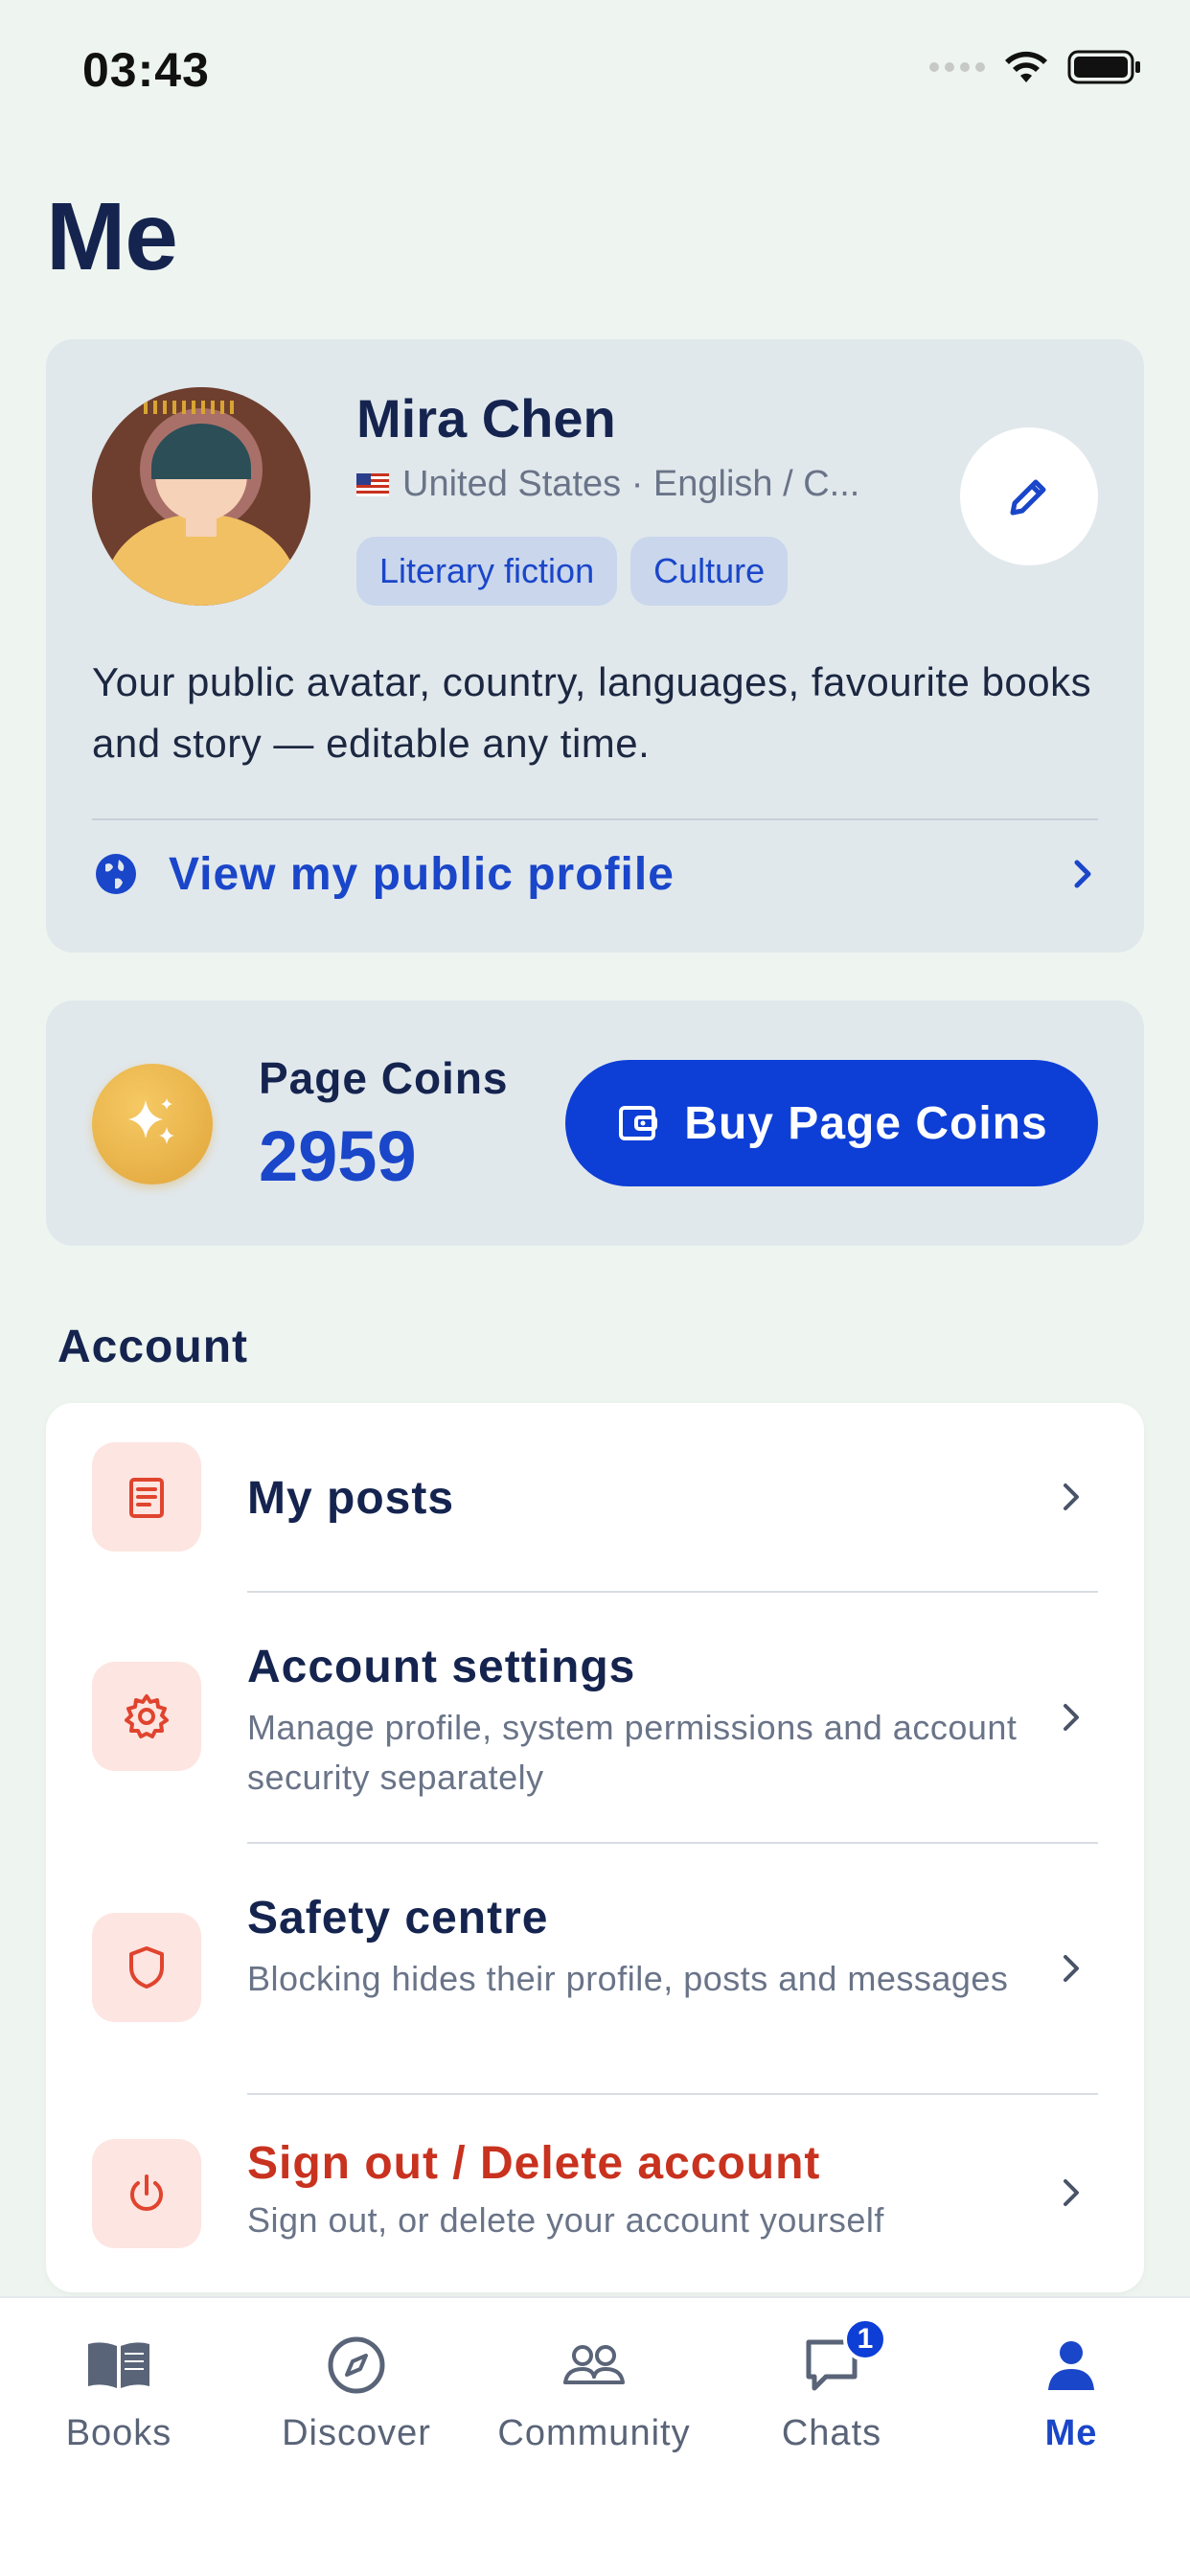 The width and height of the screenshot is (1190, 2576). I want to click on chat-icon: 1, so click(842, 2358).